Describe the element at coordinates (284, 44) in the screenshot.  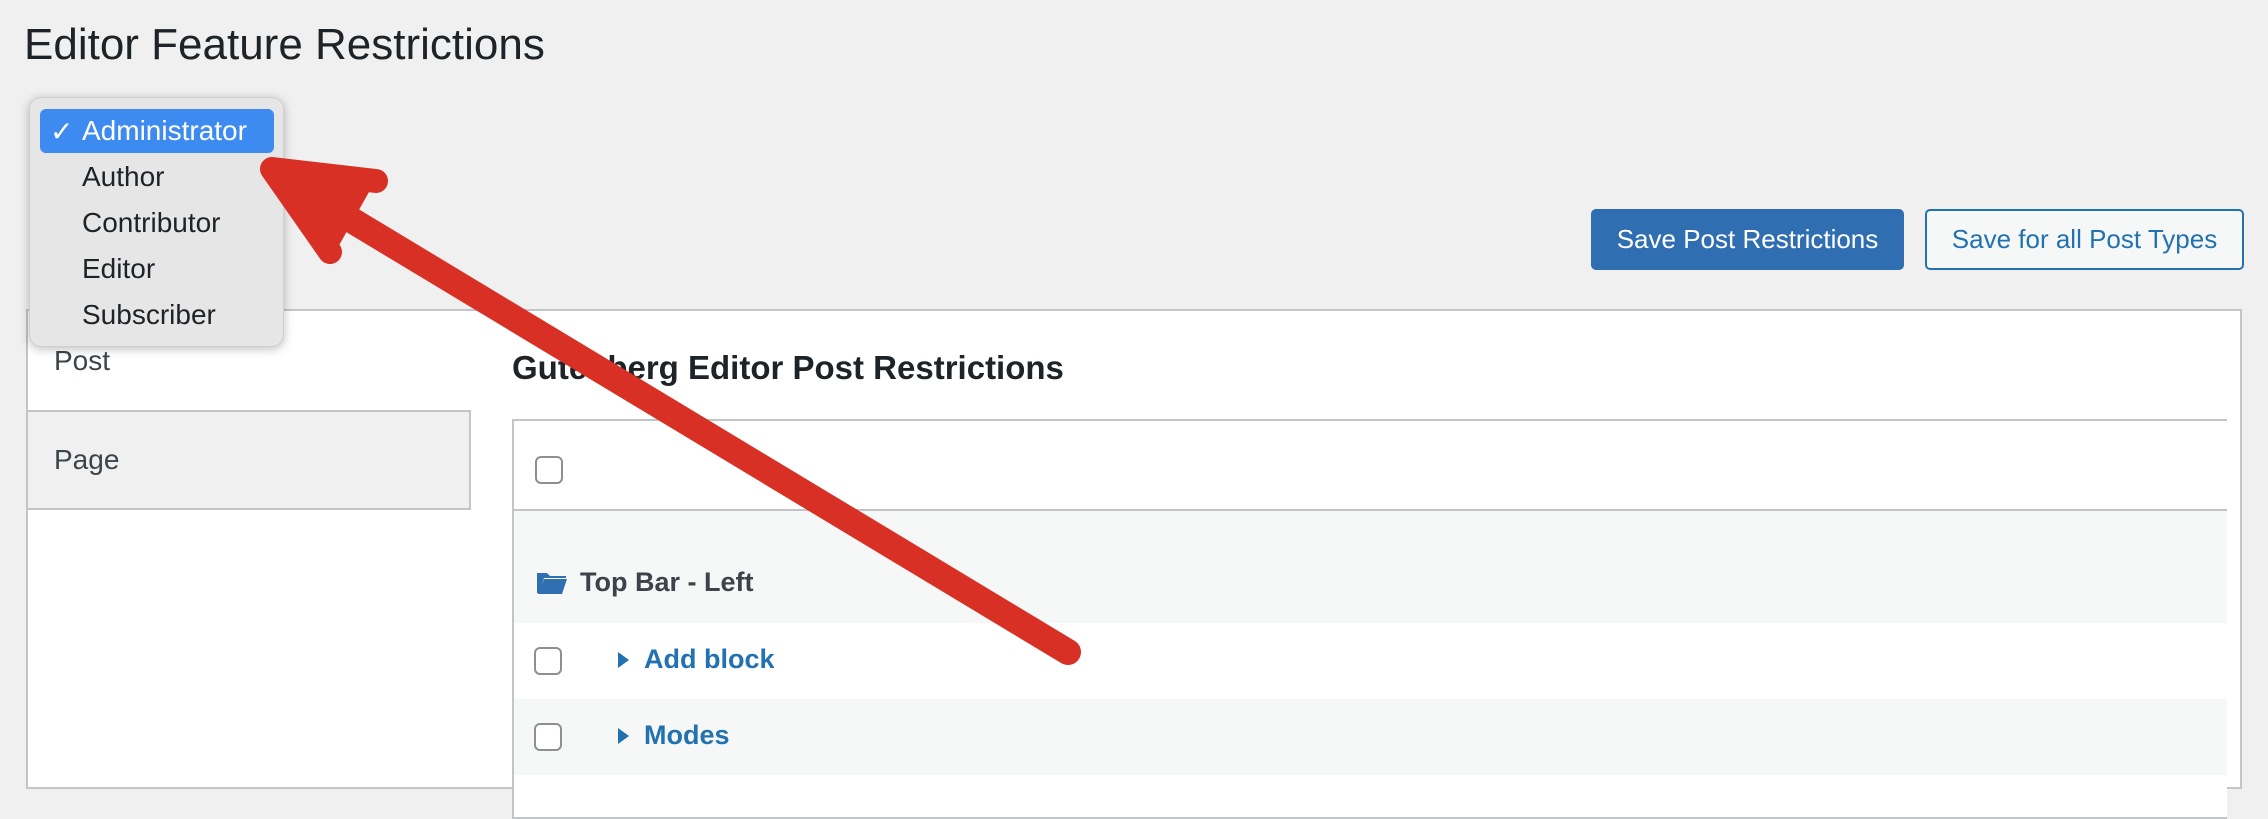
I see `page-title: Editor Feature Restrictions` at that location.